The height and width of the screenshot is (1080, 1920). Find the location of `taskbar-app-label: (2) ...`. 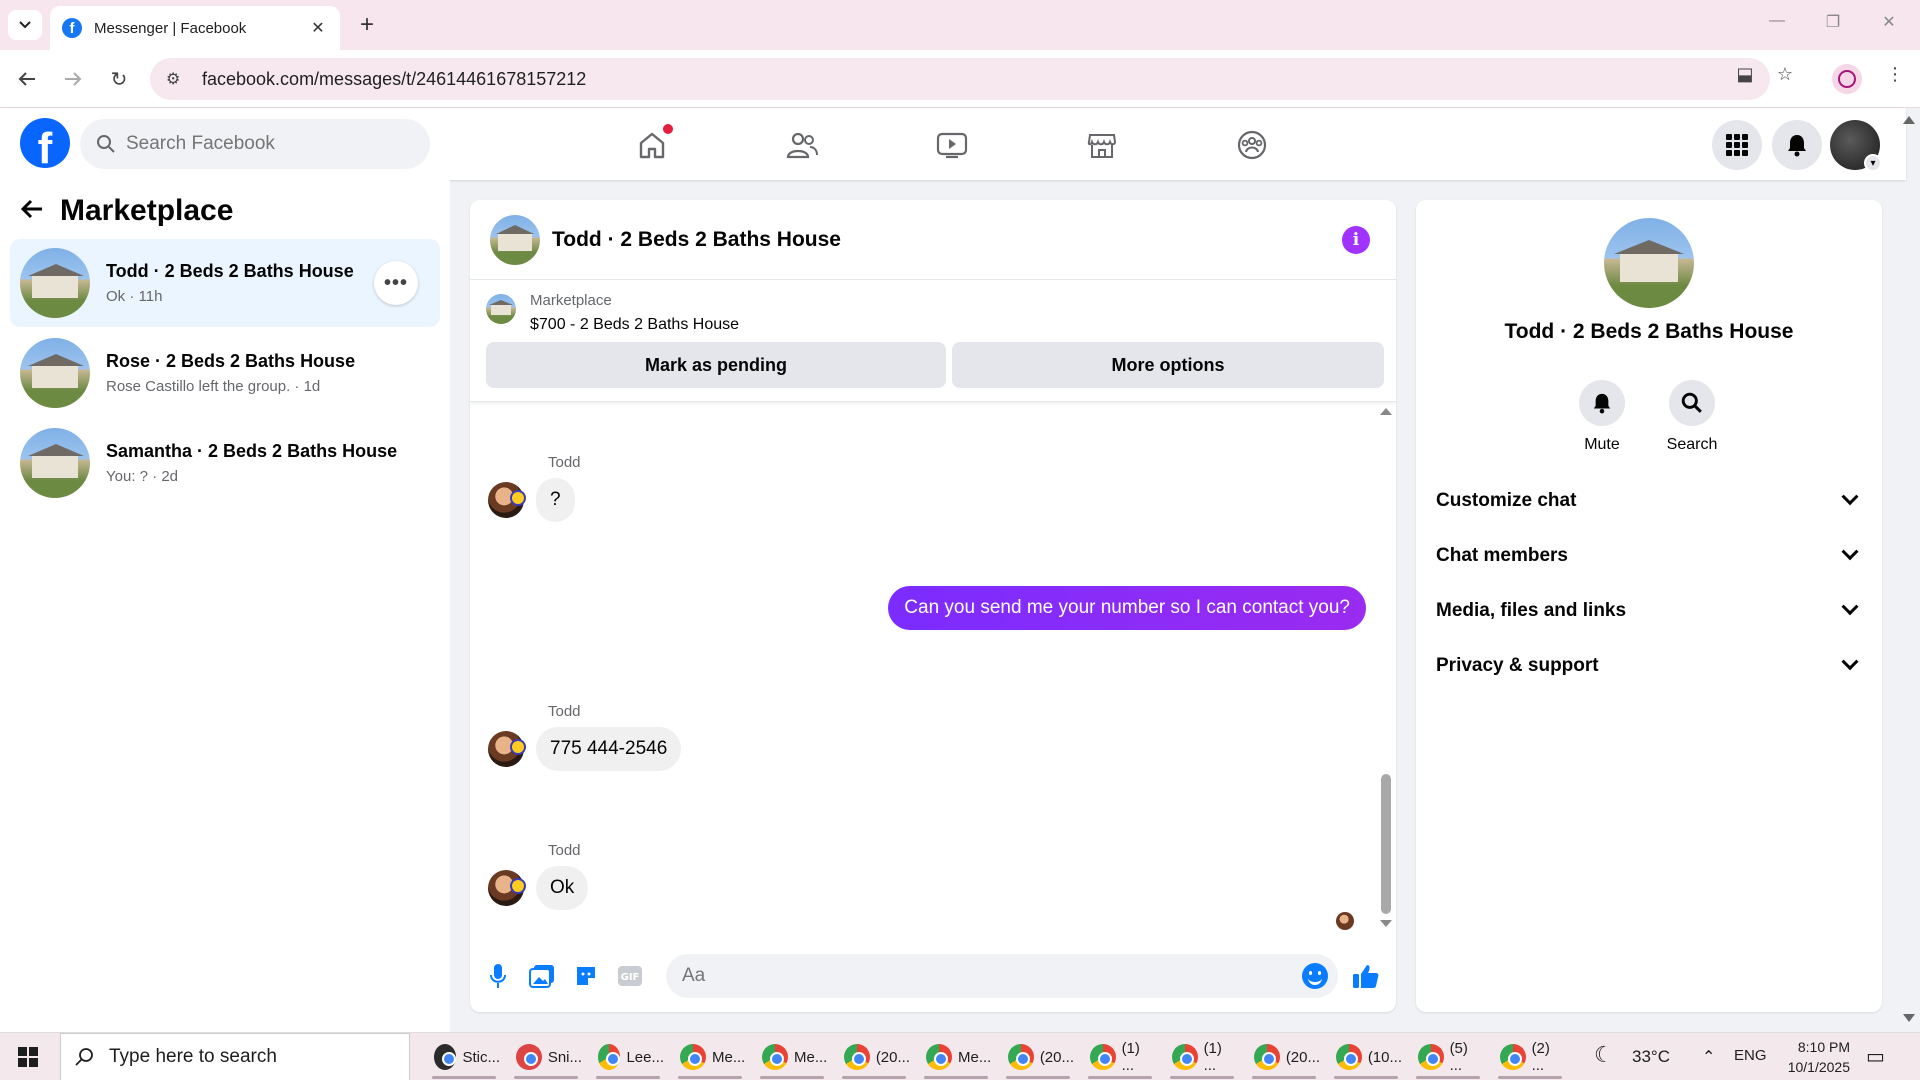

taskbar-app-label: (2) ... is located at coordinates (1540, 1057).